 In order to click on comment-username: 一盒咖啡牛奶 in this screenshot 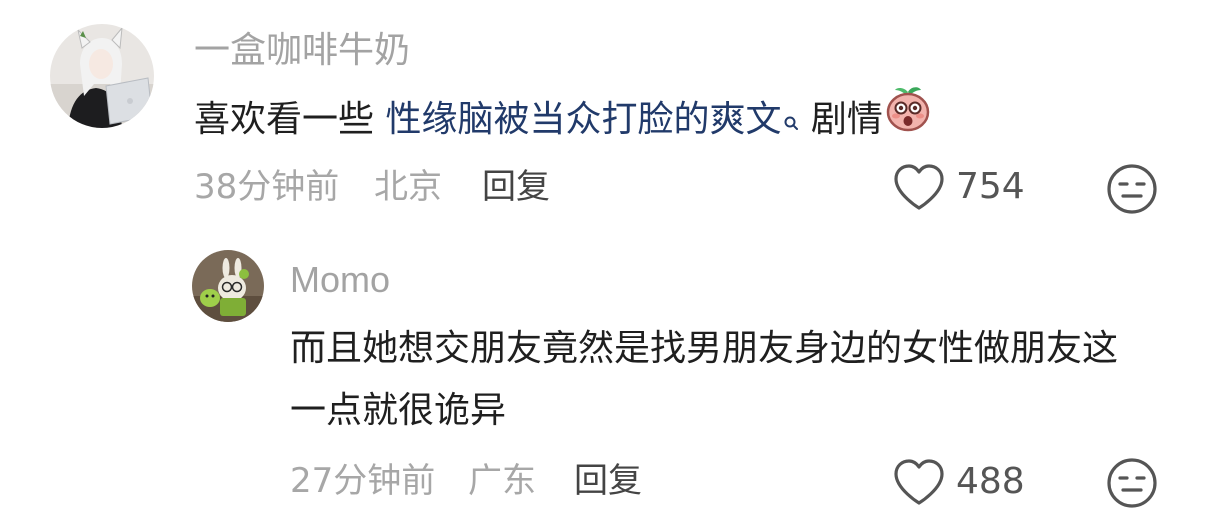, I will do `click(302, 51)`.